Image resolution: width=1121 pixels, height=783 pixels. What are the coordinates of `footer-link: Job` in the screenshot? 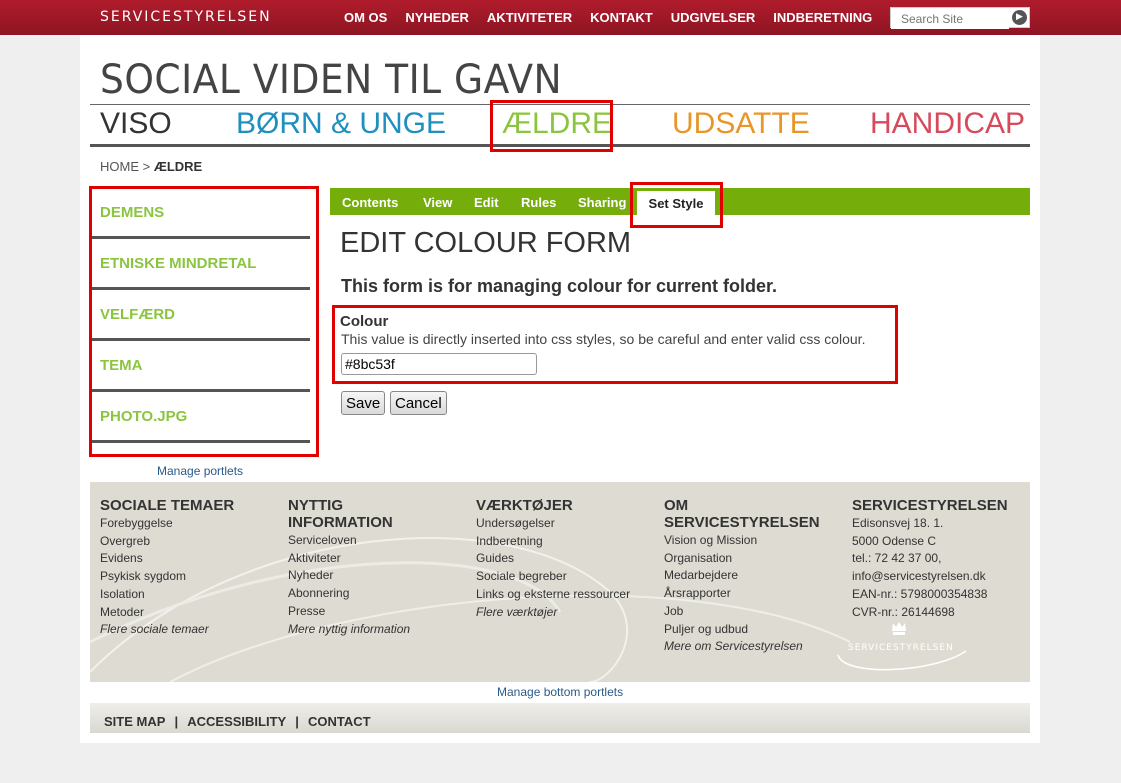 It's located at (754, 612).